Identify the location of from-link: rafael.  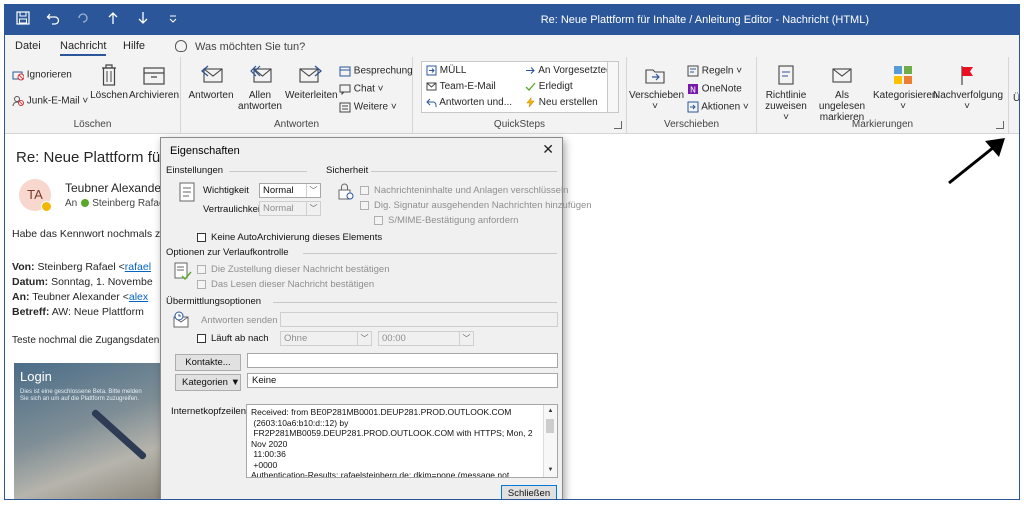
(138, 267).